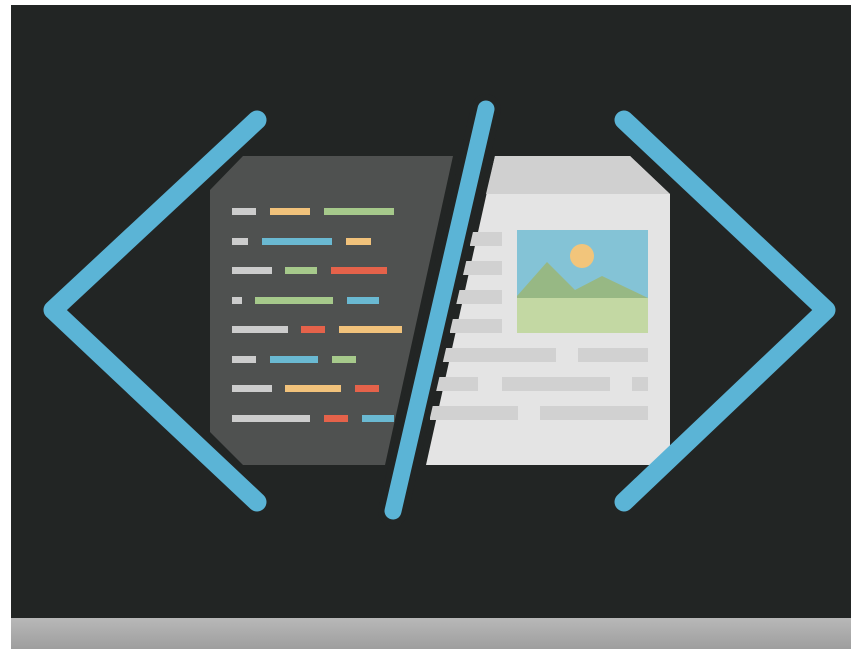 The height and width of the screenshot is (649, 853). What do you see at coordinates (578, 175) in the screenshot?
I see `page-header-bar` at bounding box center [578, 175].